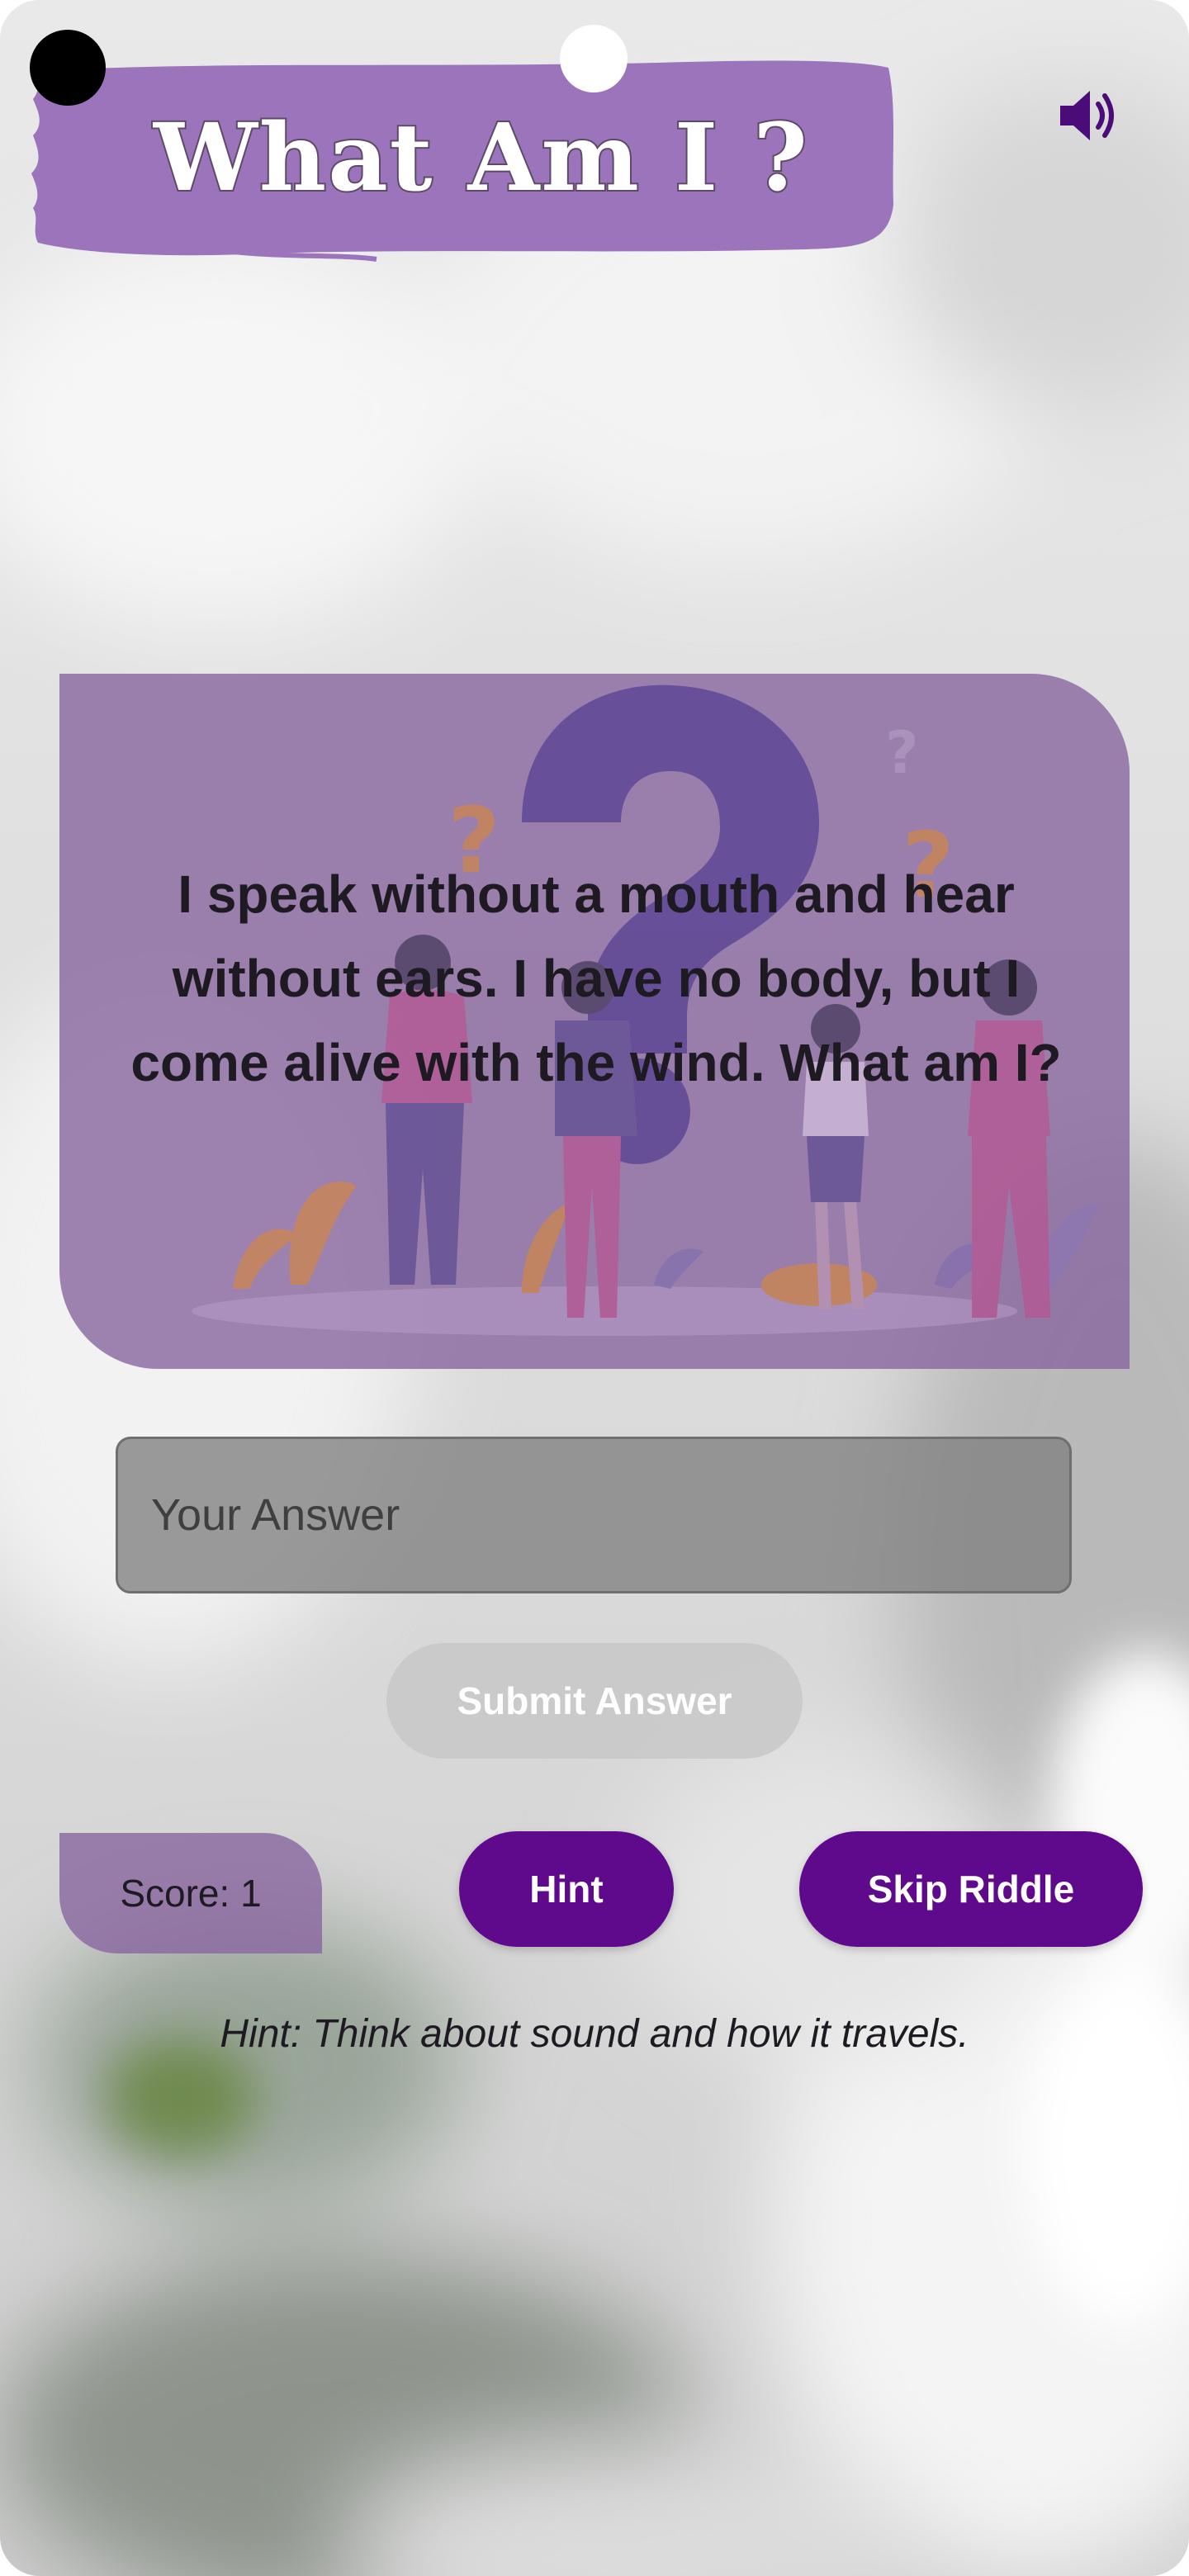 The width and height of the screenshot is (1189, 2576). I want to click on status-dot, so click(594, 58).